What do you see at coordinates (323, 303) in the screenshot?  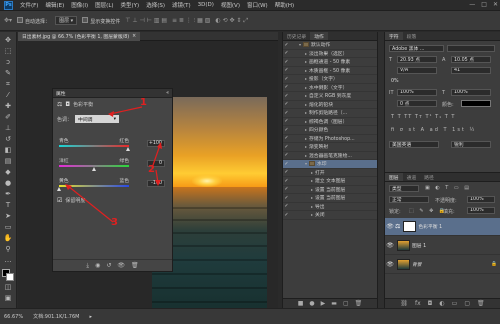 I see `play-icon: ▶` at bounding box center [323, 303].